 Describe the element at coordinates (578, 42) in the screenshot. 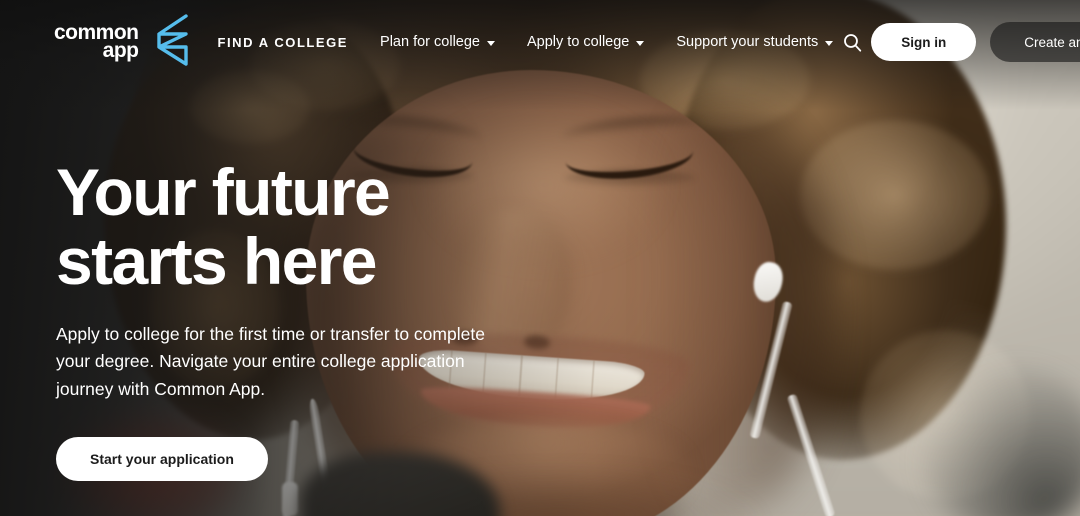

I see `nav-label-apply-to-college: Apply to college` at that location.